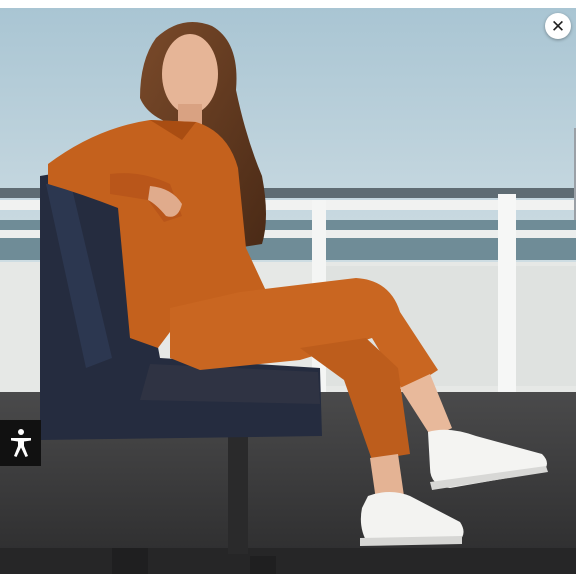 The width and height of the screenshot is (580, 580). Describe the element at coordinates (190, 74) in the screenshot. I see `face` at that location.